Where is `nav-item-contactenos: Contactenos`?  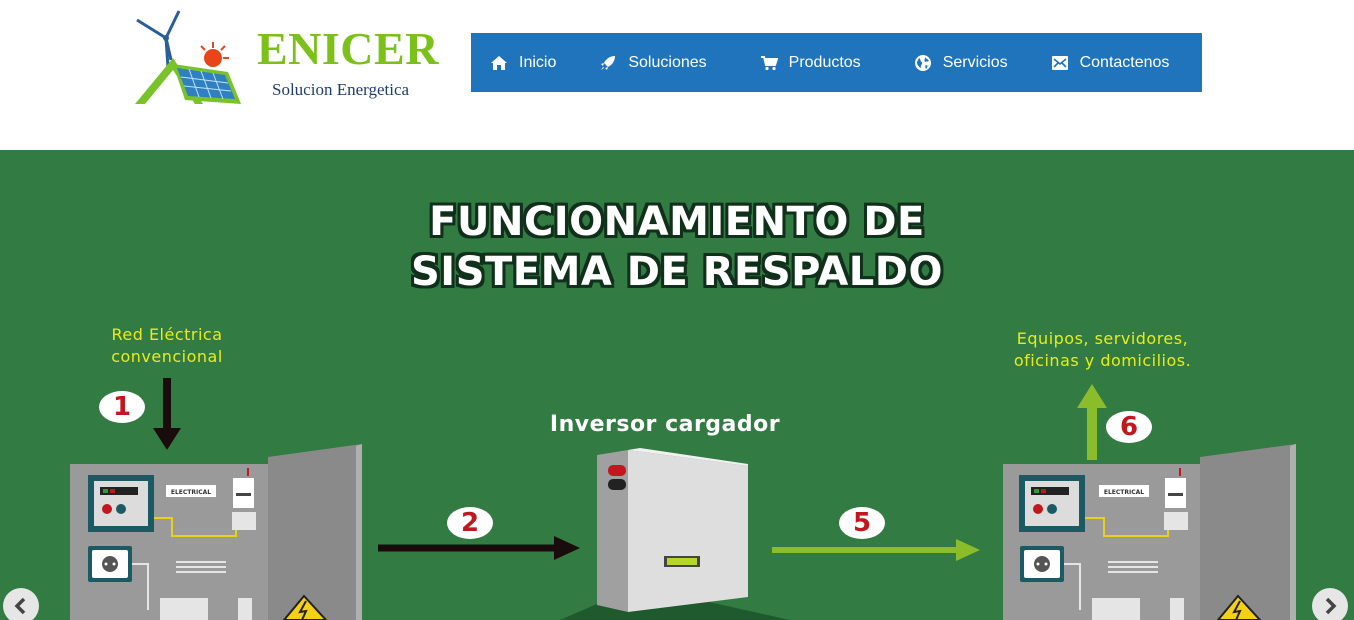 nav-item-contactenos: Contactenos is located at coordinates (1110, 62).